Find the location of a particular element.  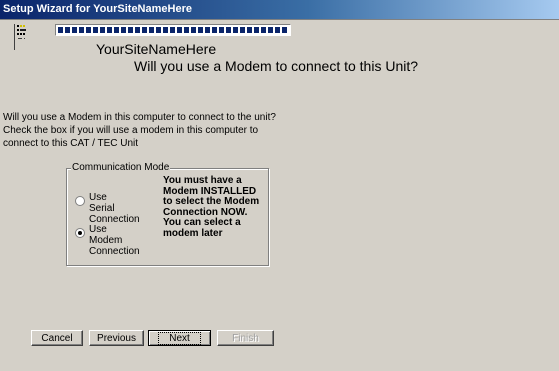

next-button-label: Next is located at coordinates (179, 338).